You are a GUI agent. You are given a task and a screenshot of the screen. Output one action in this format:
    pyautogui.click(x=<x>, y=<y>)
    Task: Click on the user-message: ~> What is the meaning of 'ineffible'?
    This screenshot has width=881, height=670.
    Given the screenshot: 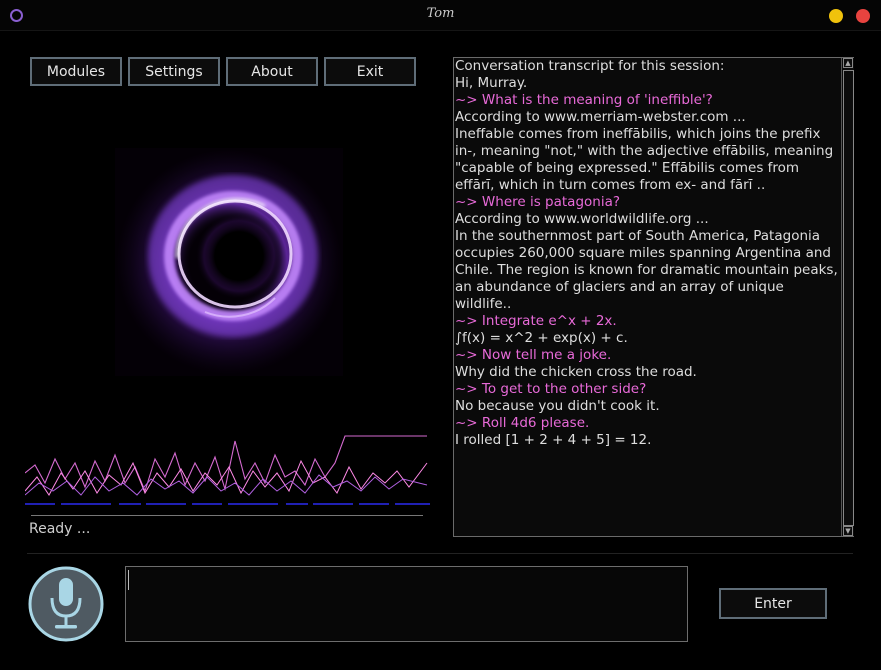 What is the action you would take?
    pyautogui.click(x=584, y=100)
    